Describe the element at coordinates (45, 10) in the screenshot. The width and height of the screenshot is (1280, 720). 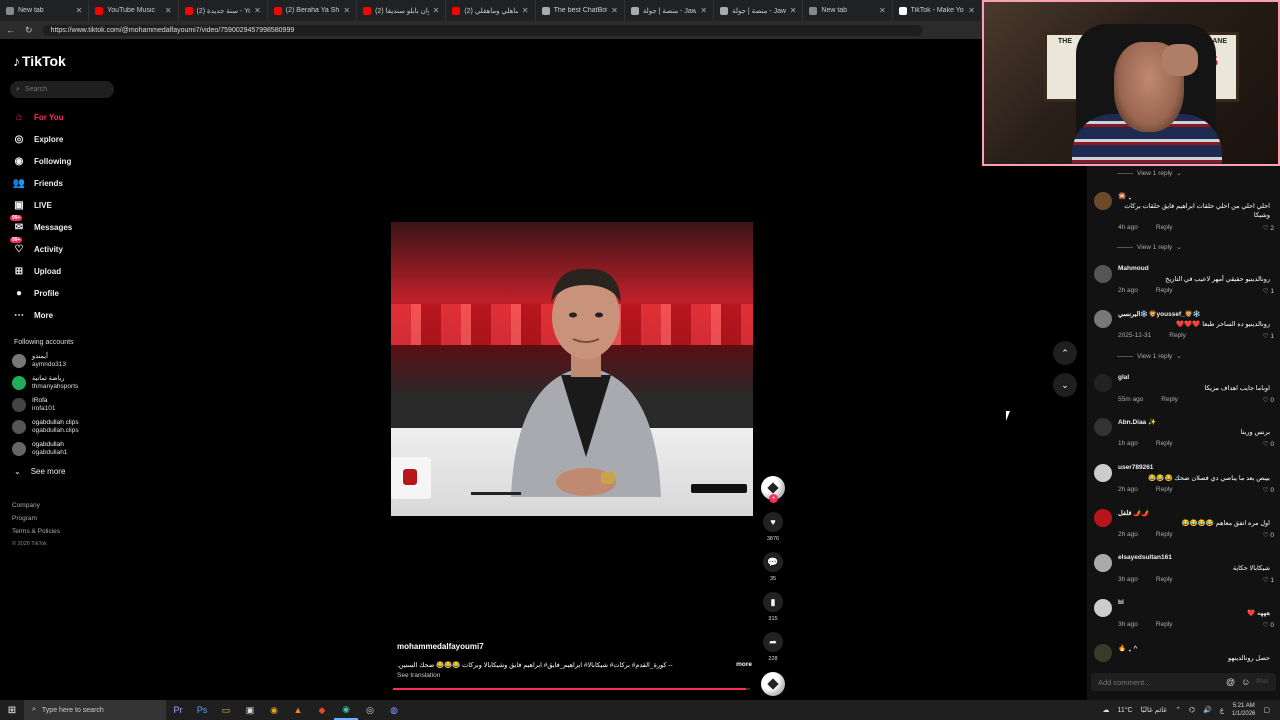
I see `browser-tab: New tab ✕` at that location.